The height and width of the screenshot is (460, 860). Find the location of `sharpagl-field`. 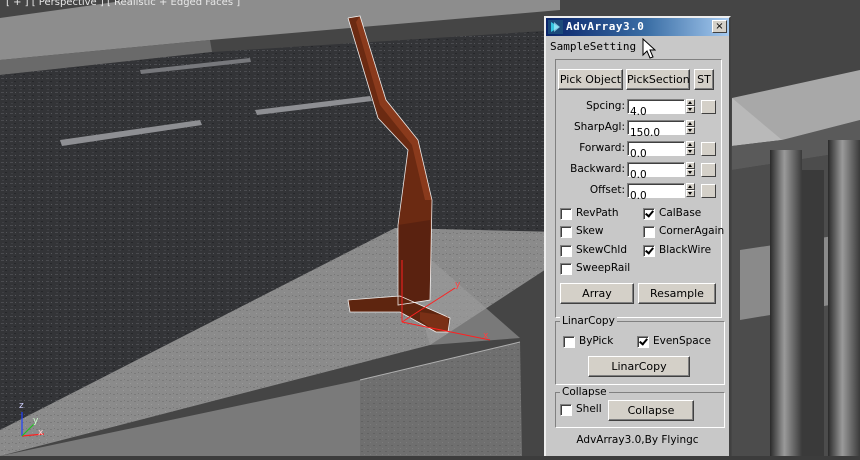

sharpagl-field is located at coordinates (656, 130).